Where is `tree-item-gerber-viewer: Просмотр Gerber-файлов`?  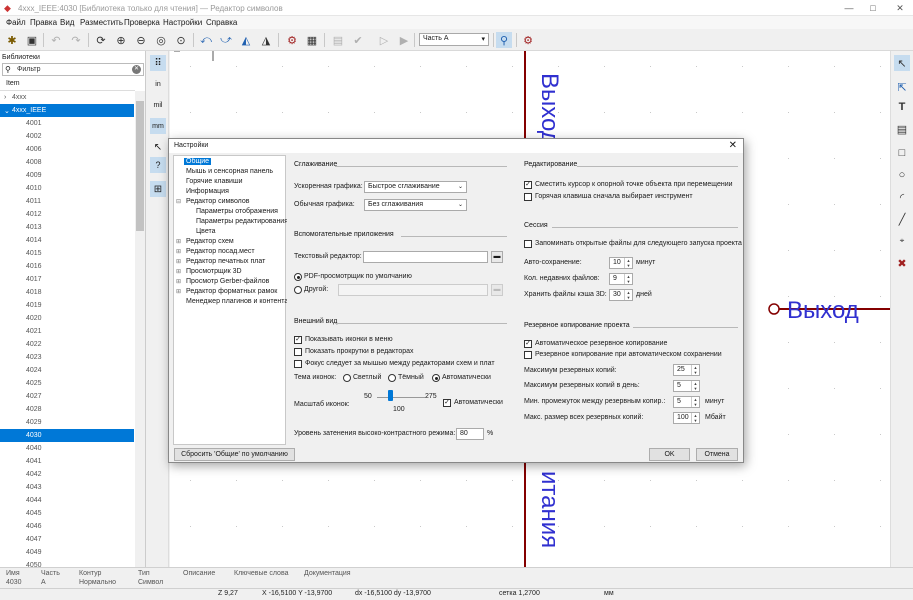
tree-item-gerber-viewer: Просмотр Gerber-файлов is located at coordinates (227, 281).